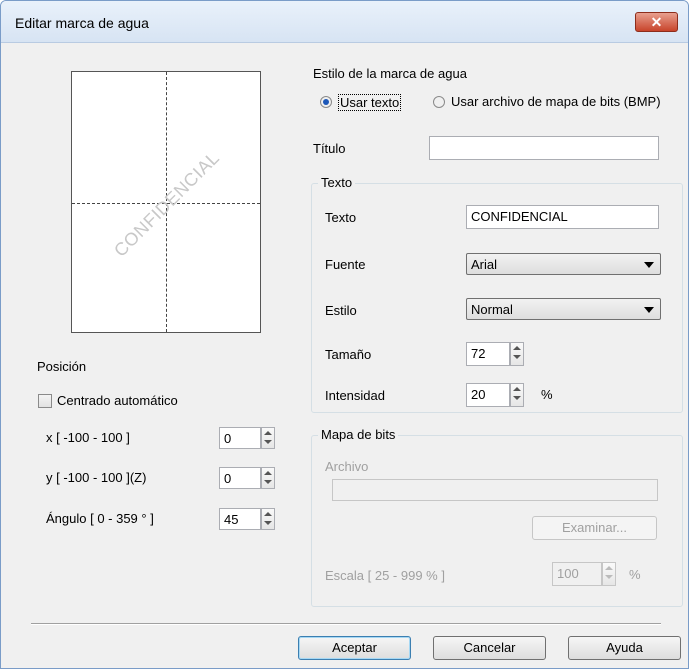  What do you see at coordinates (329, 148) in the screenshot?
I see `title-label: Título` at bounding box center [329, 148].